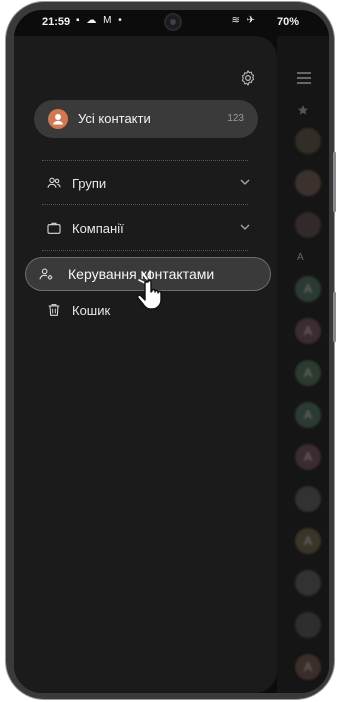 Image resolution: width=350 pixels, height=702 pixels. Describe the element at coordinates (287, 22) in the screenshot. I see `battery-level: 70%` at that location.